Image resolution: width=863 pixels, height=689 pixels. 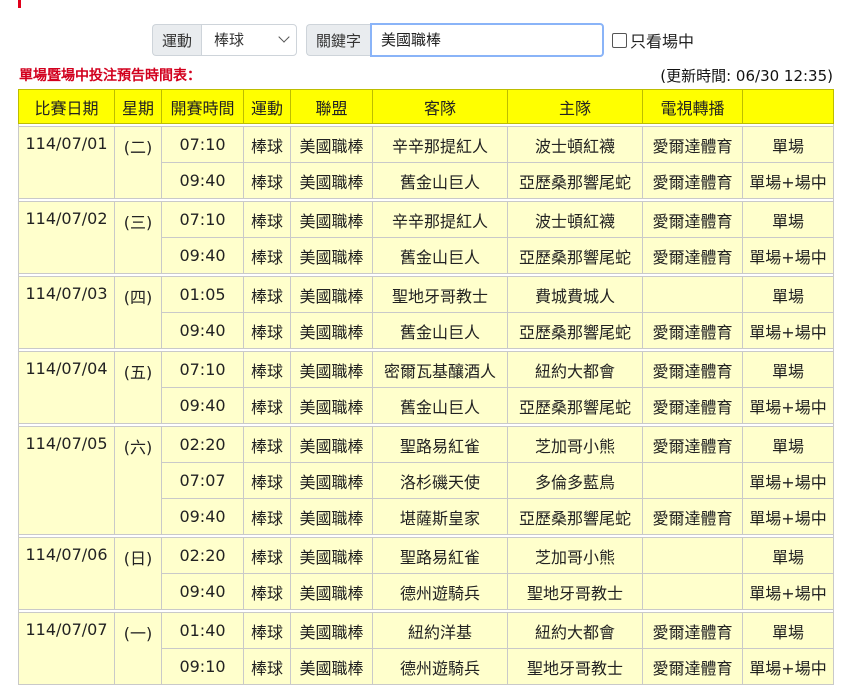 I want to click on header-tv: 電視轉播, so click(x=692, y=106).